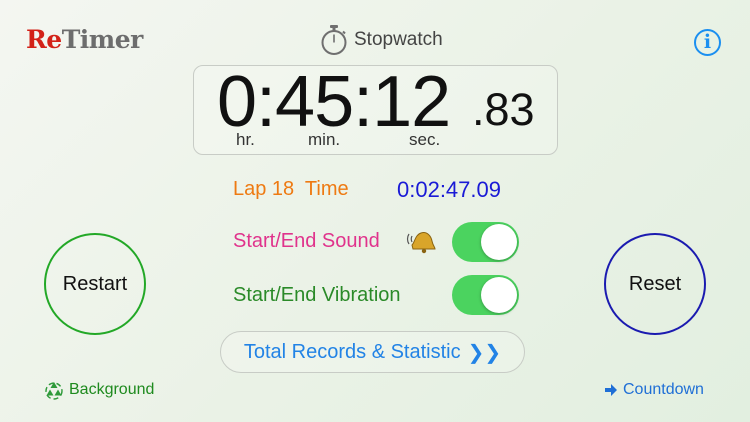  Describe the element at coordinates (44, 39) in the screenshot. I see `logo-re: Re` at that location.